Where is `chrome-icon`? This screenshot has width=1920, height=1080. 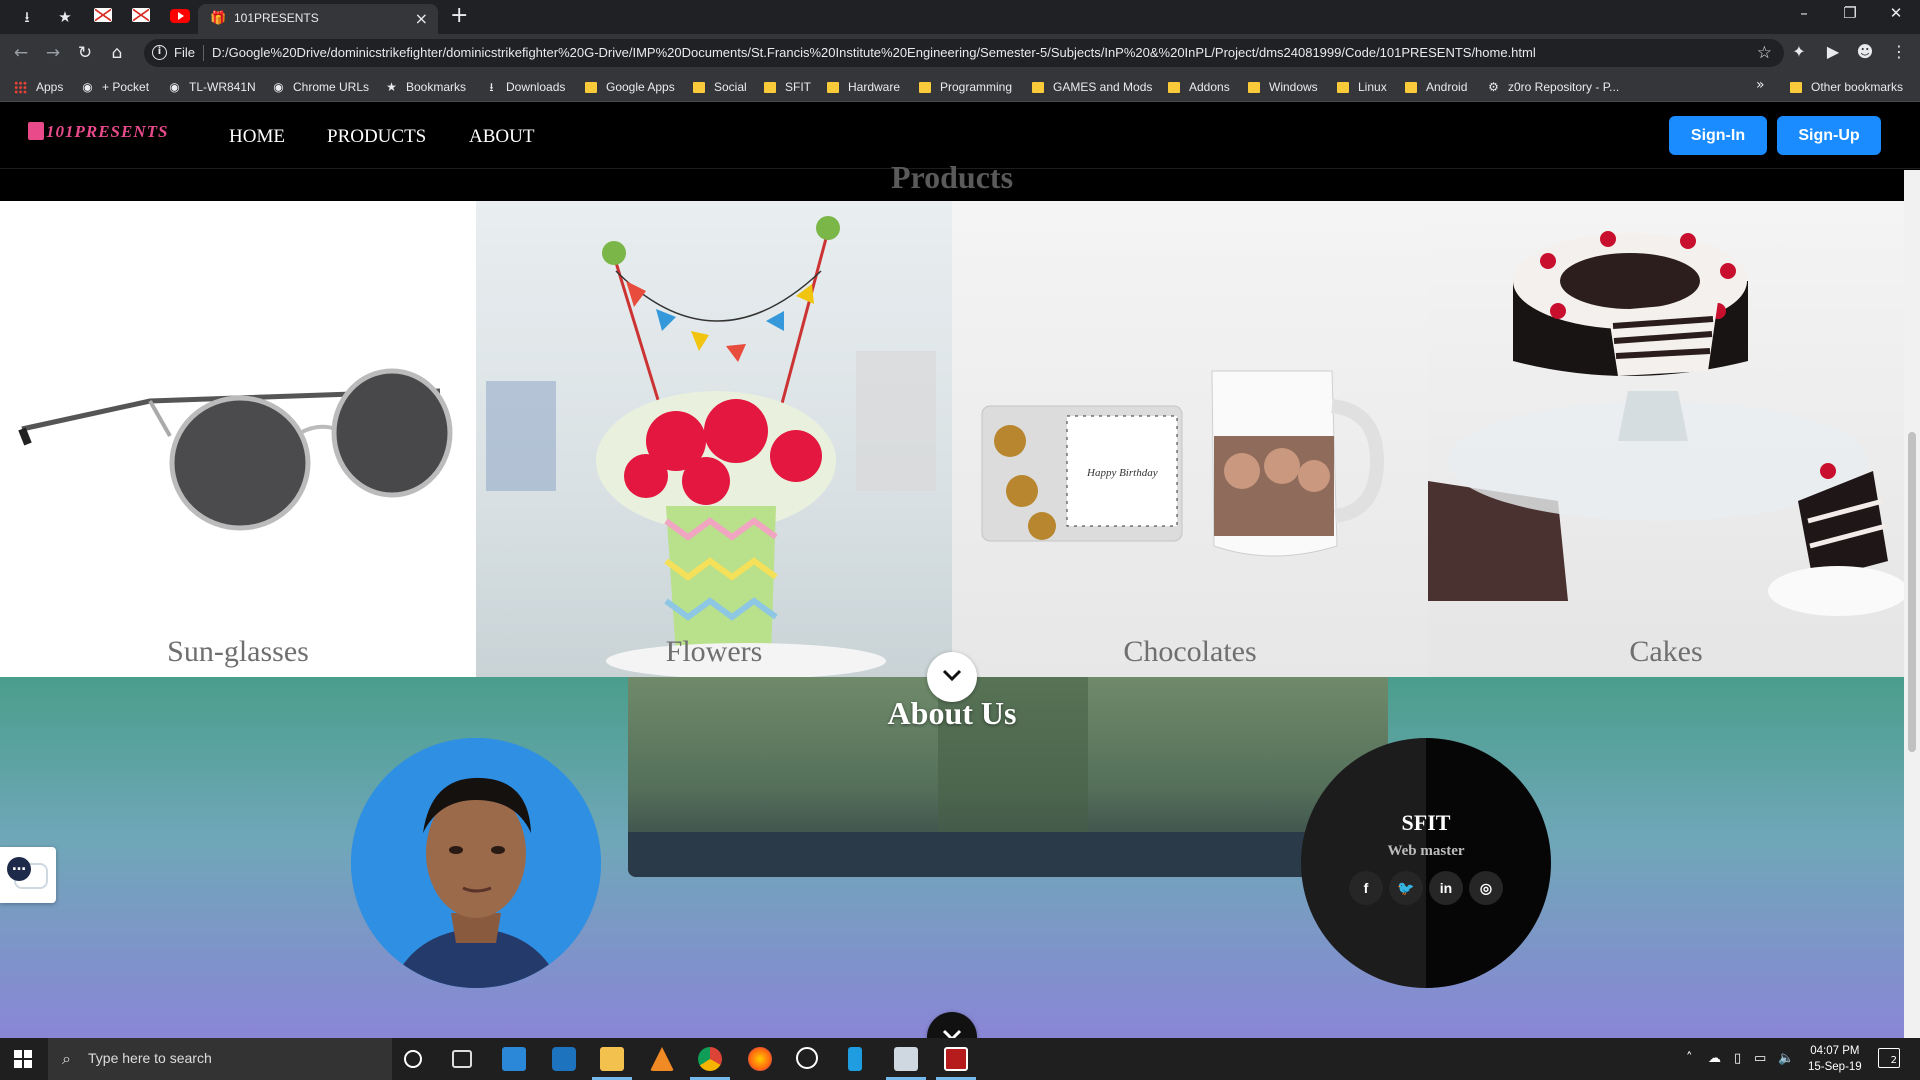 chrome-icon is located at coordinates (710, 1059).